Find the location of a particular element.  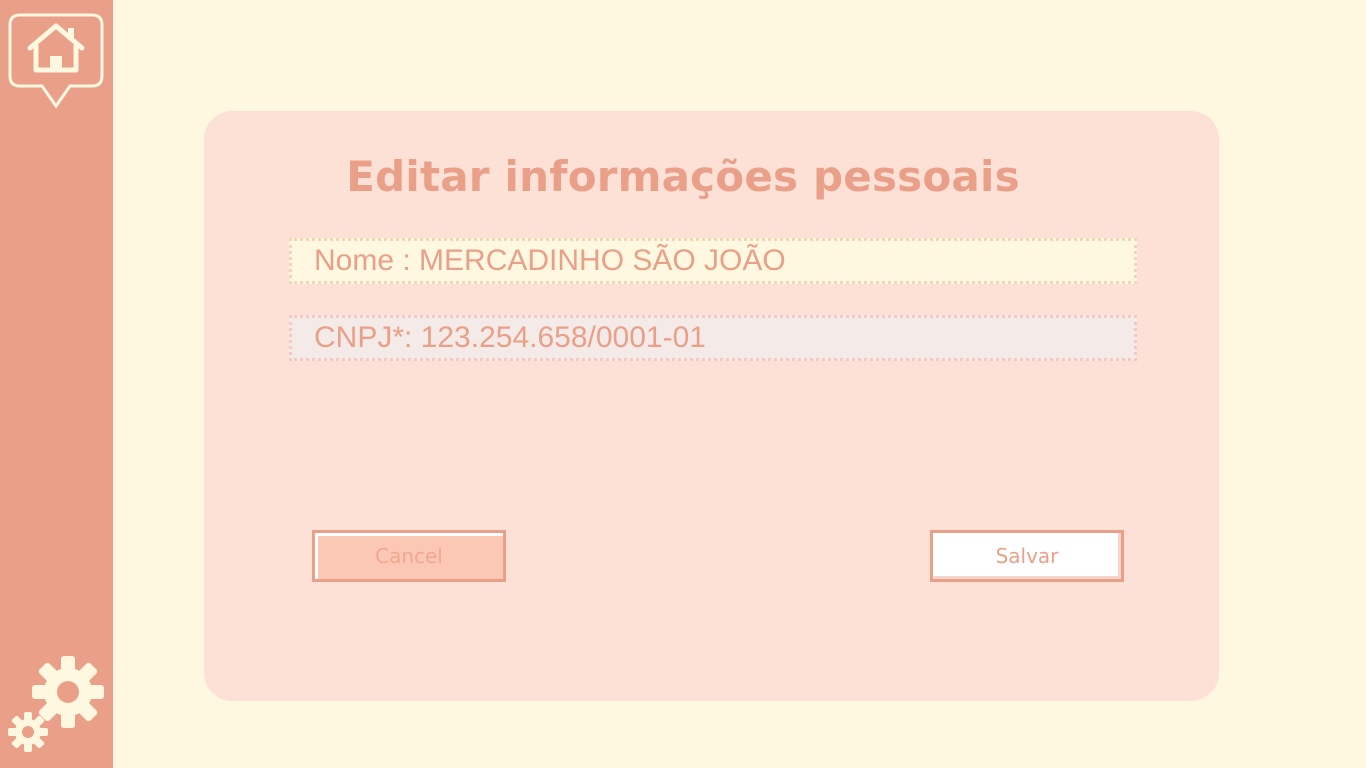

home-icon is located at coordinates (56, 61).